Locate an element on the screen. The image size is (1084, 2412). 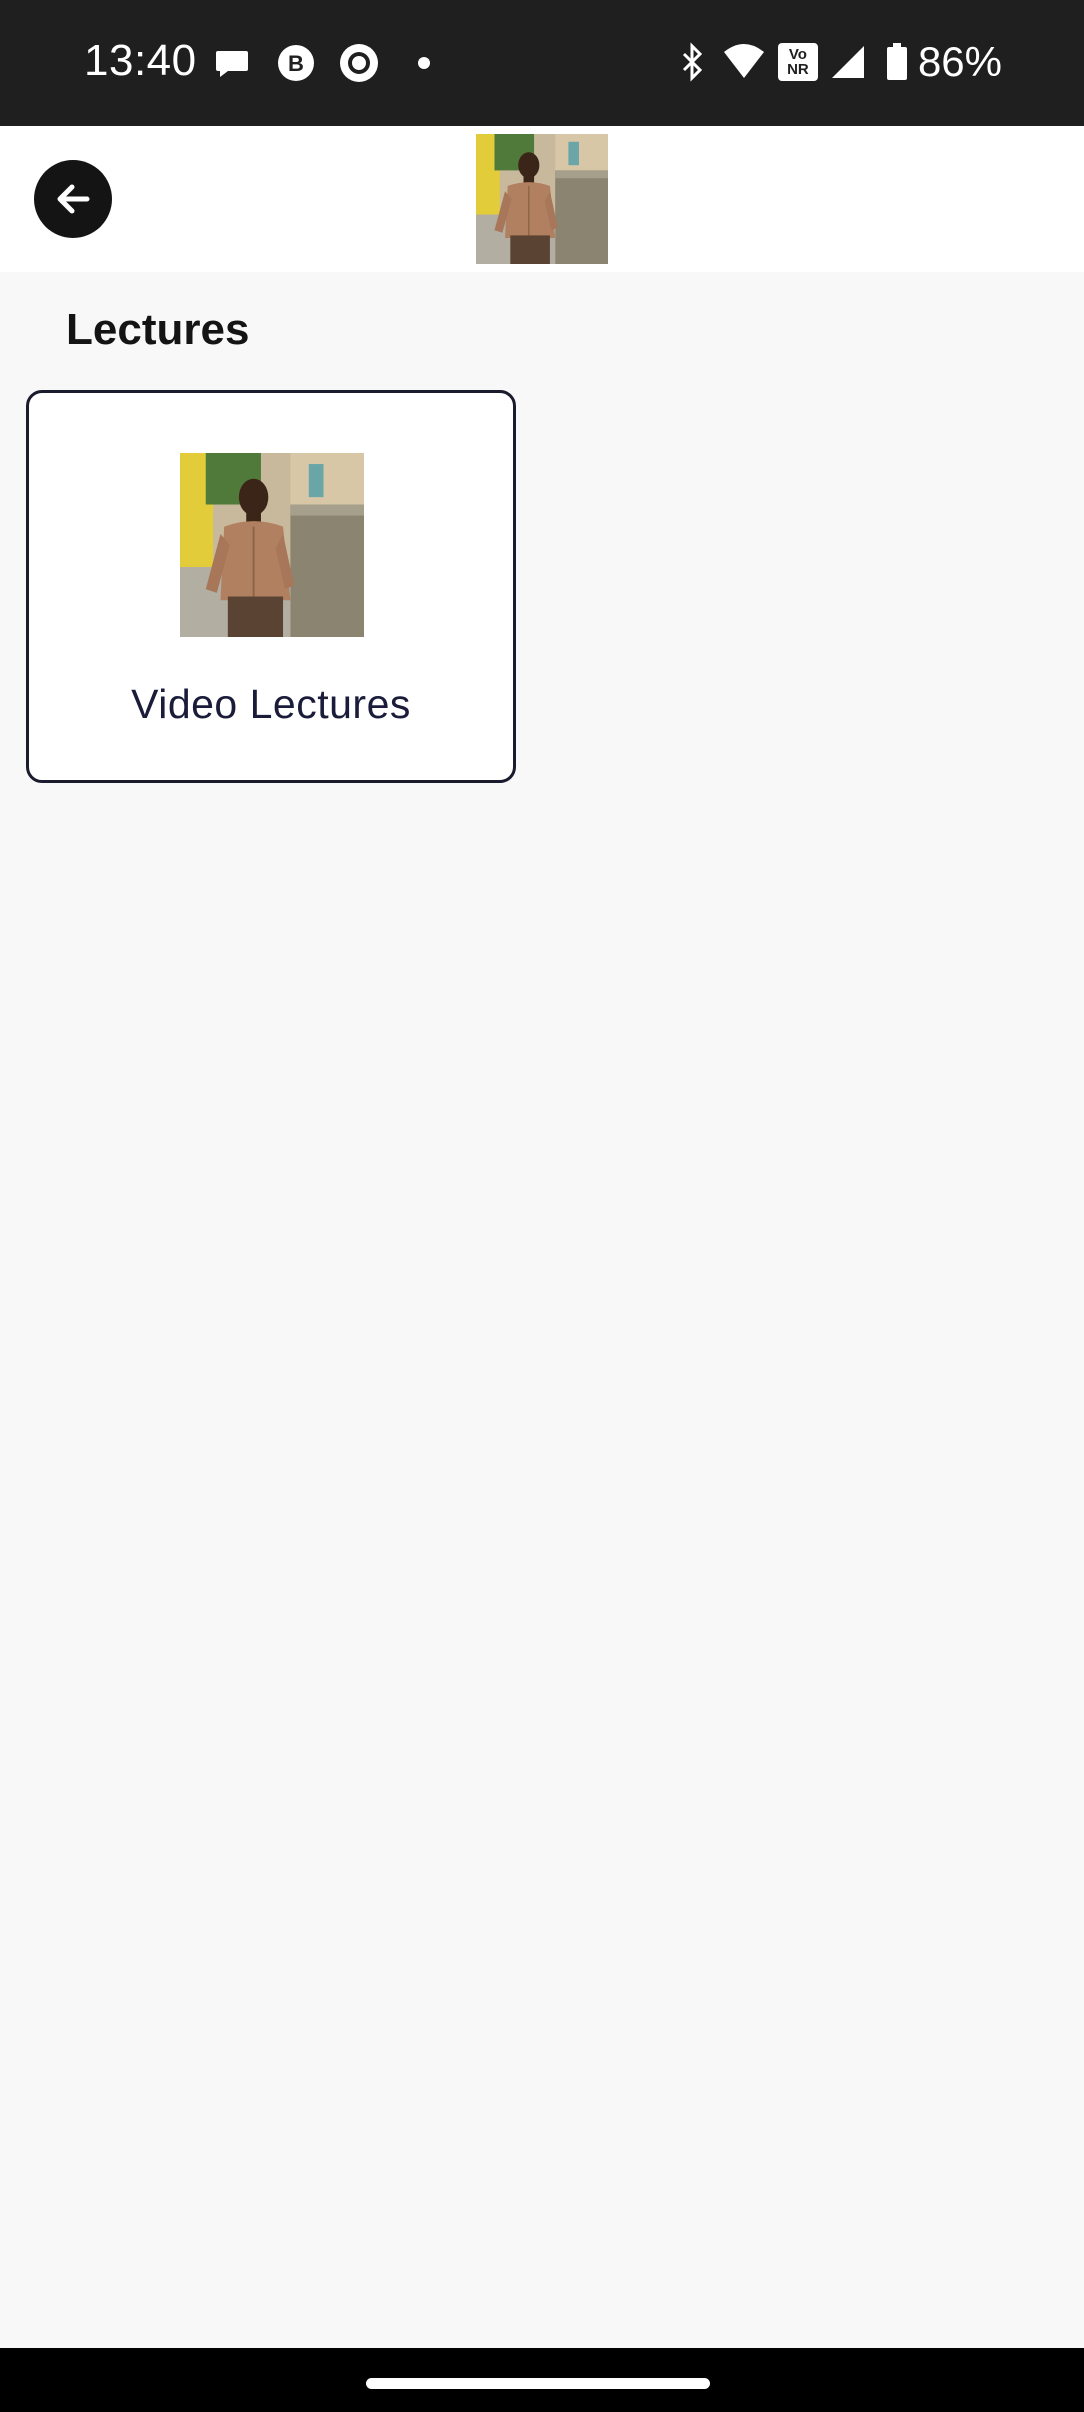
header-logo is located at coordinates (542, 199).